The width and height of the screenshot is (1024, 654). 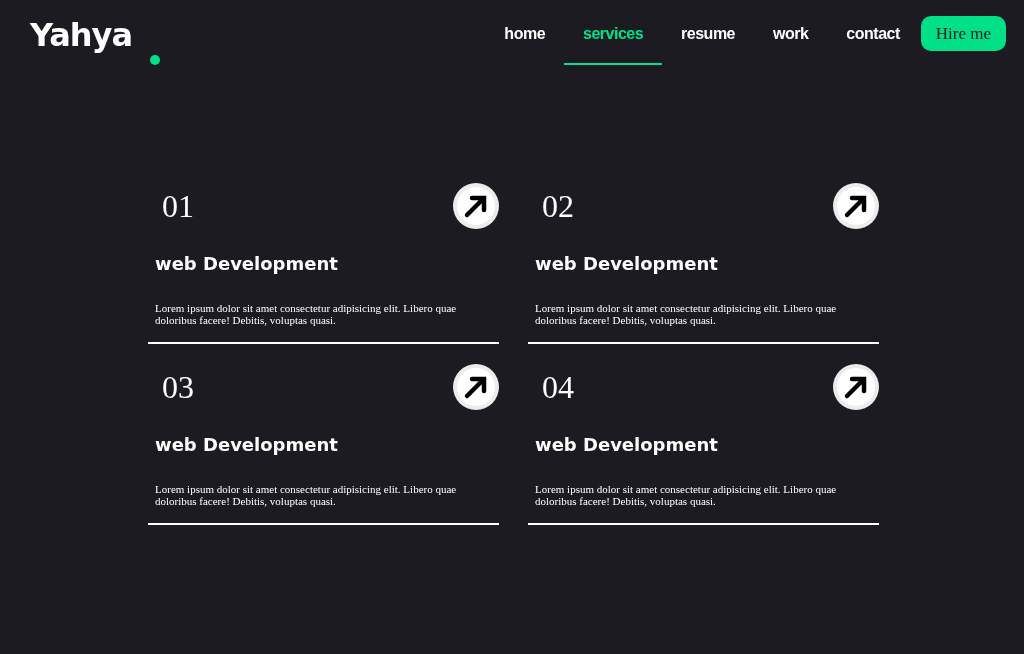 I want to click on service-number: 02, so click(x=558, y=206).